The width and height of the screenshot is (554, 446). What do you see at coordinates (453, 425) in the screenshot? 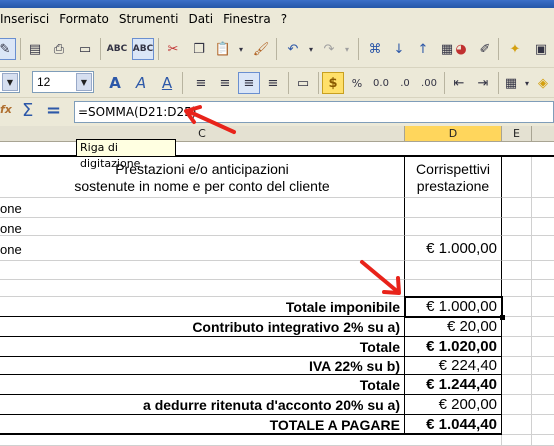
I see `cell: € 1.044,40` at bounding box center [453, 425].